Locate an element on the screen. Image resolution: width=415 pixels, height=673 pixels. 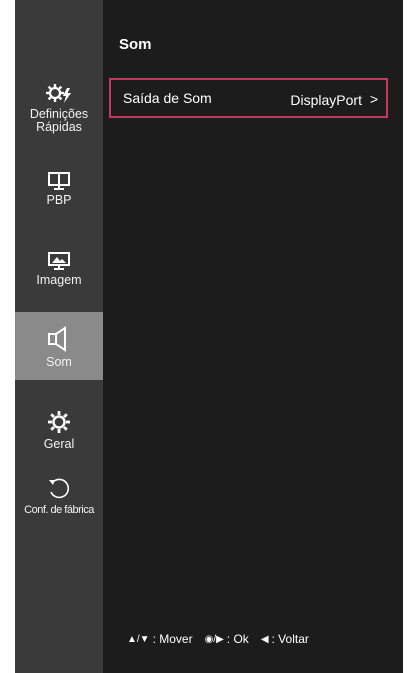
image-icon is located at coordinates (59, 261).